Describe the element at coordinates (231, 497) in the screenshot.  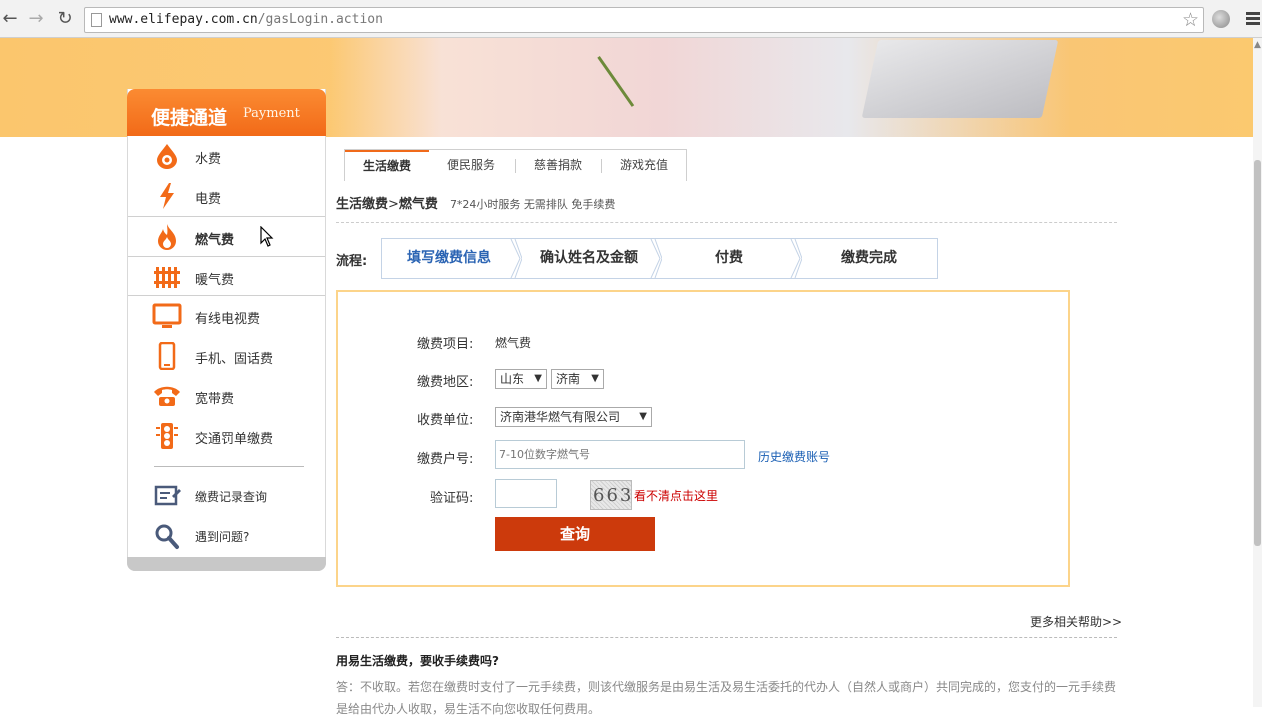
I see `sidebar-item-label: 缴费记录查询` at that location.